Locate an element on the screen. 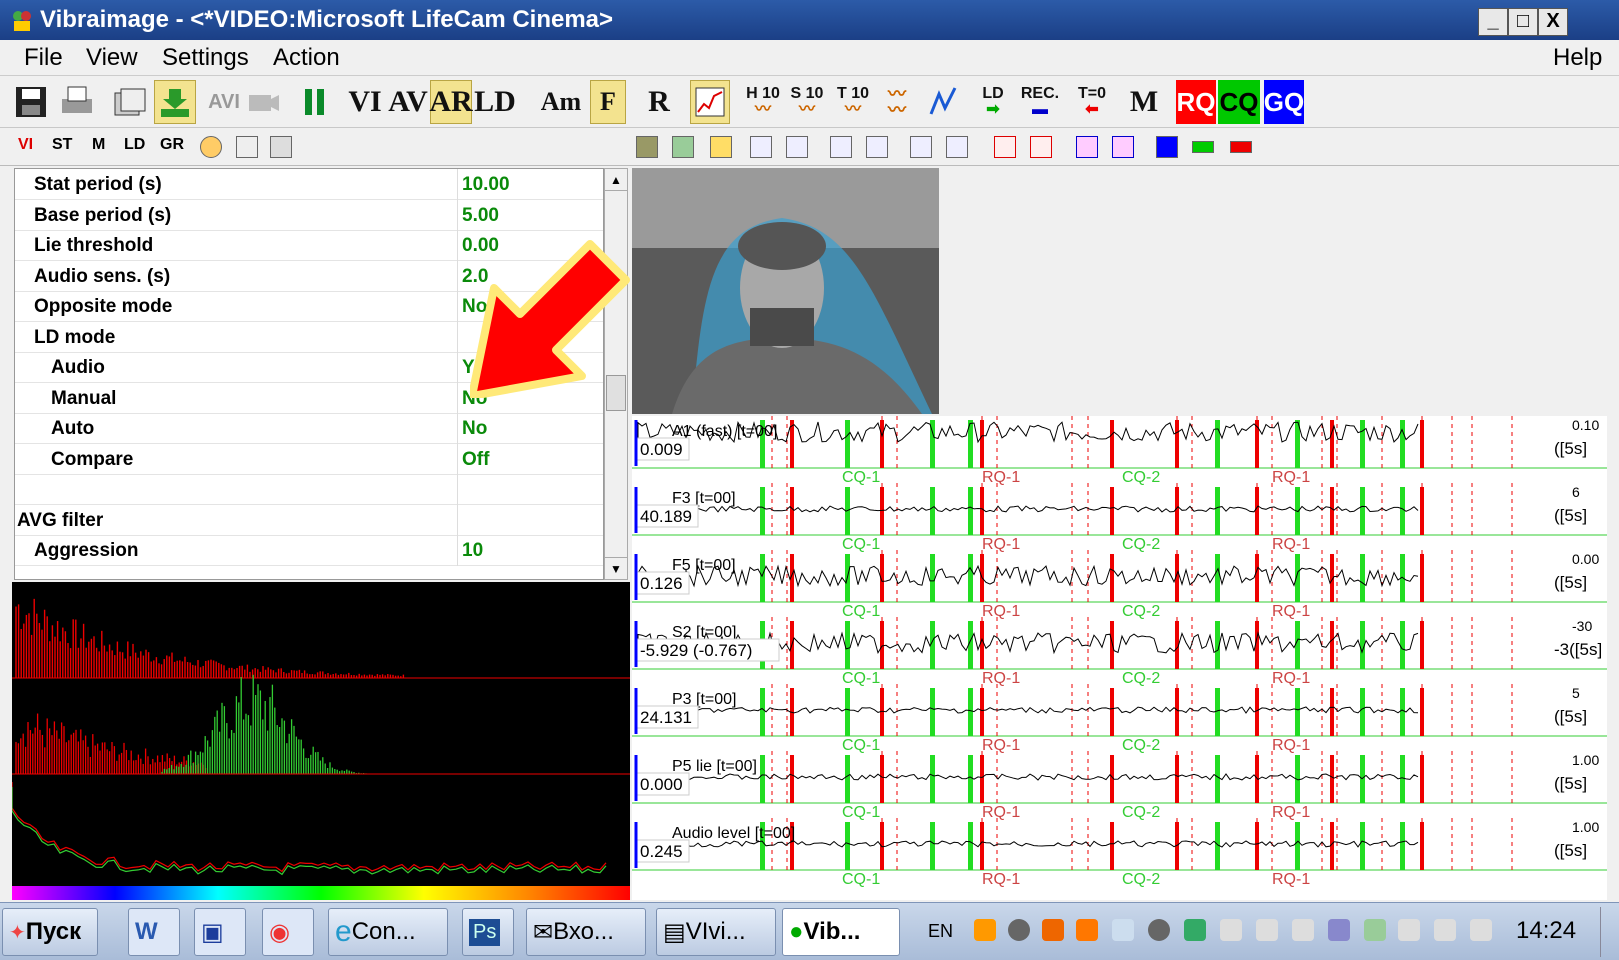 This screenshot has width=1619, height=960. minimize-button: _ is located at coordinates (1493, 22).